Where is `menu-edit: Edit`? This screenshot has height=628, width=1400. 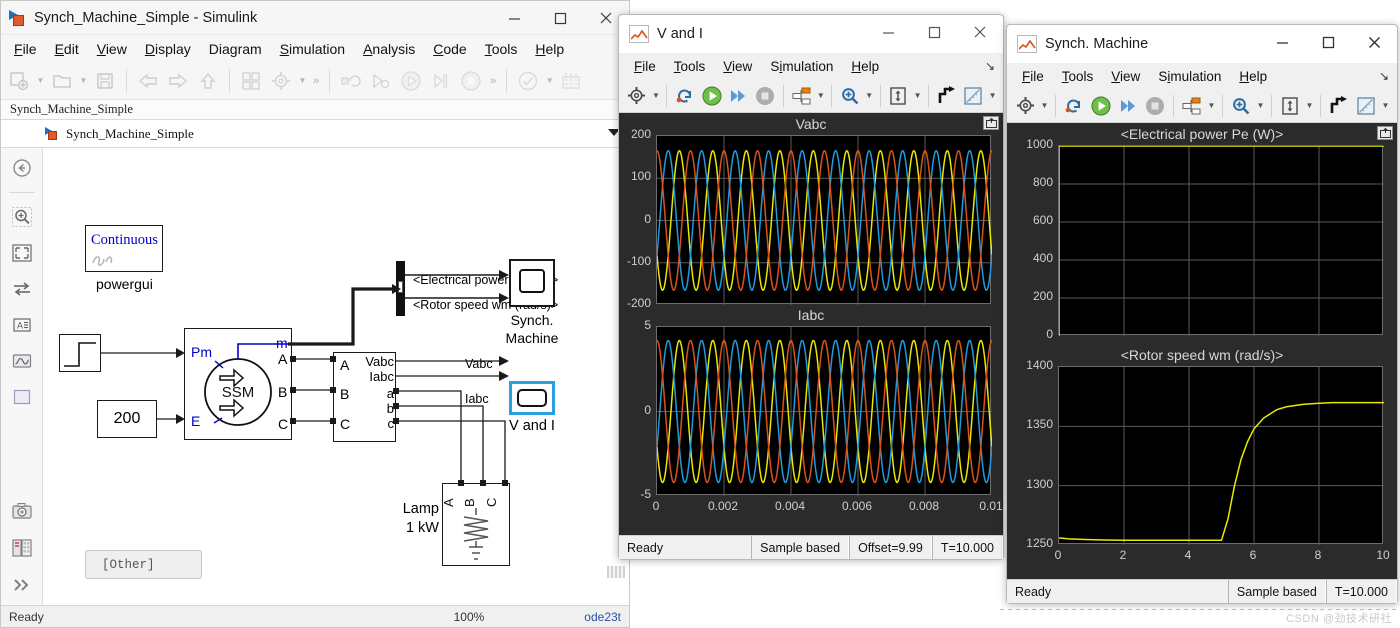
menu-edit: Edit is located at coordinates (67, 49).